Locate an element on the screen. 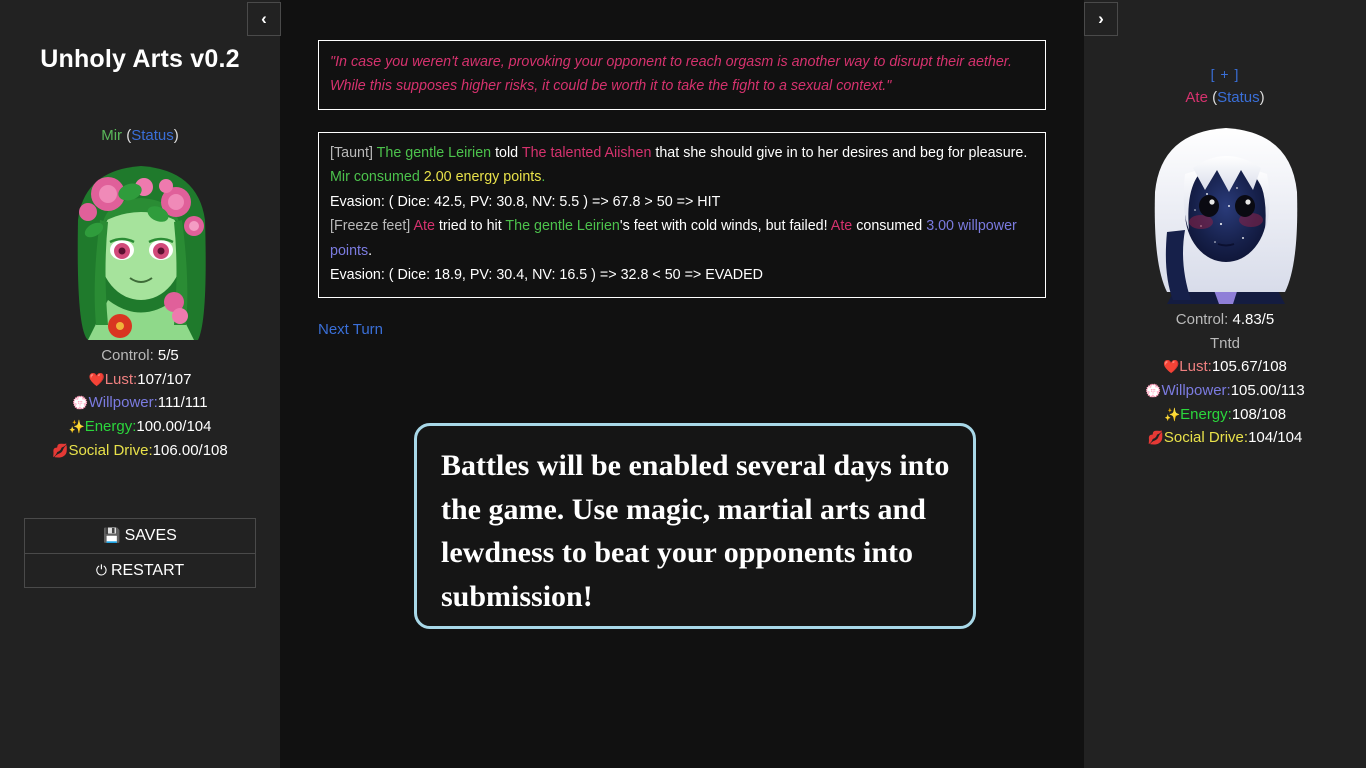  power-icon: ⏻ is located at coordinates (101, 571).